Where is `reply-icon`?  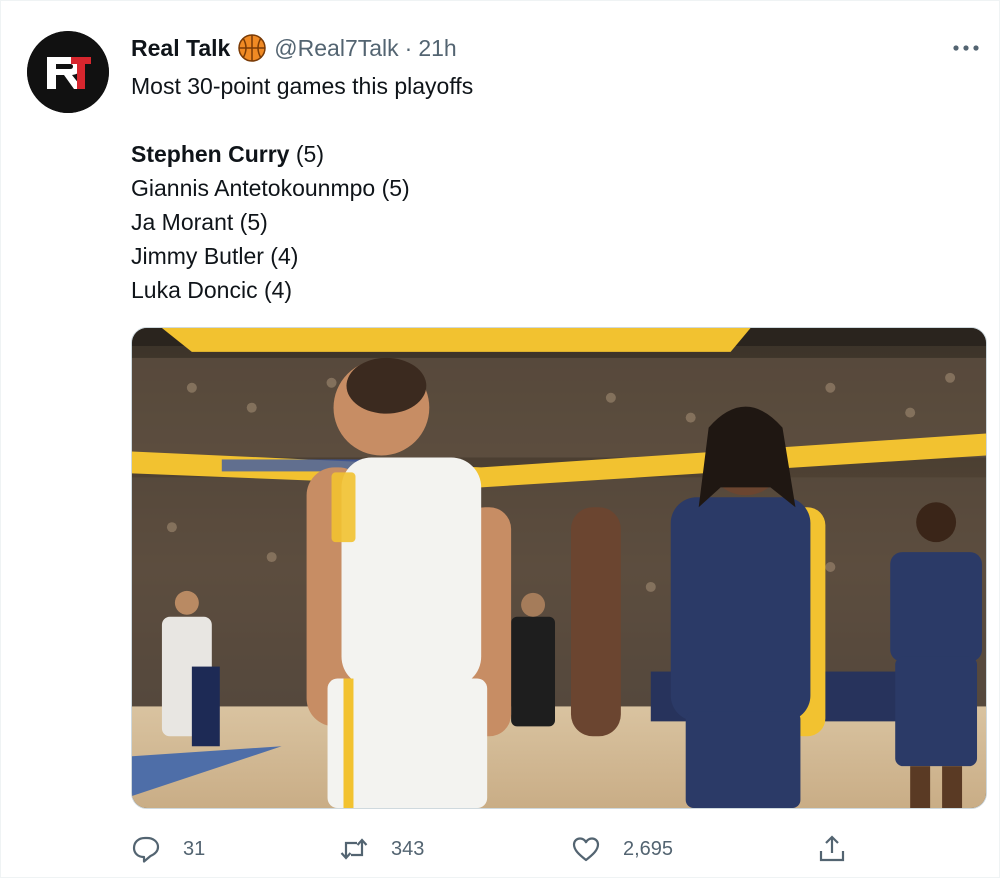 reply-icon is located at coordinates (146, 849).